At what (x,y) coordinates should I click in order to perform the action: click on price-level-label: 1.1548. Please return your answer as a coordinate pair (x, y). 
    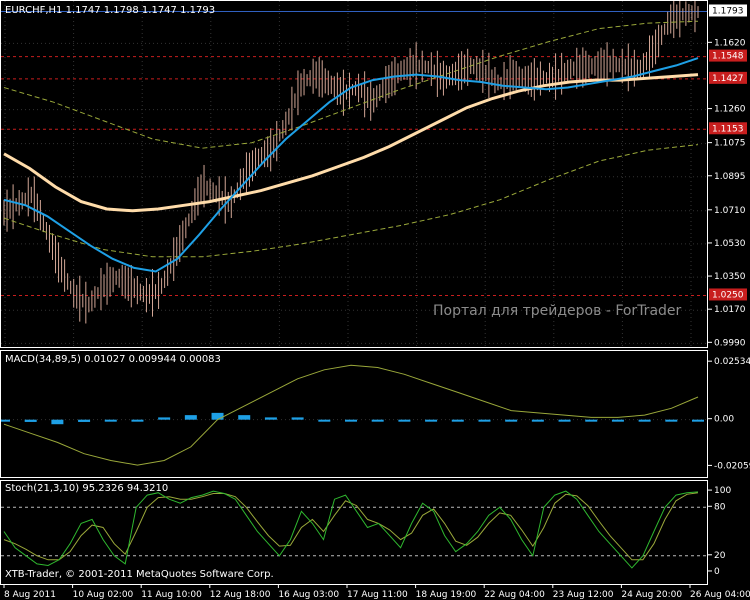
    Looking at the image, I should click on (728, 57).